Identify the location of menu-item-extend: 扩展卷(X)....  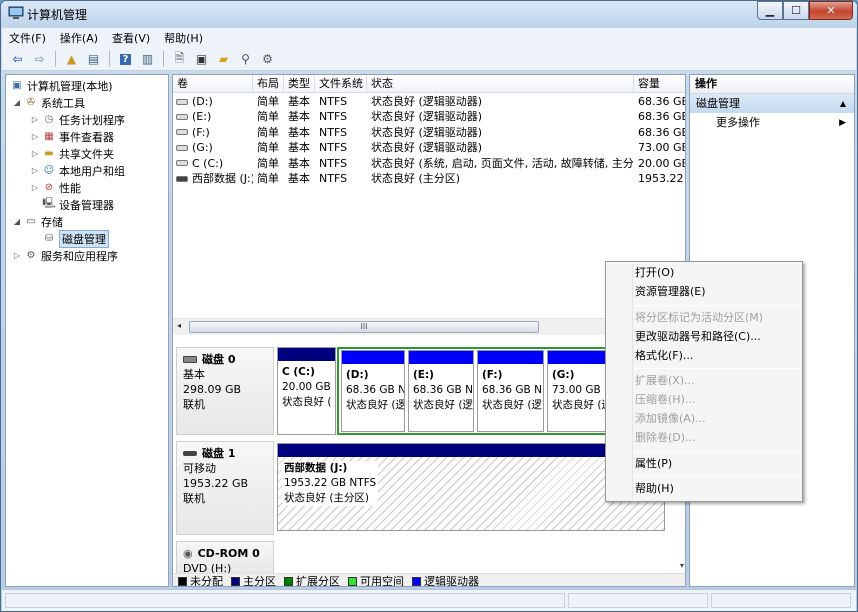
(665, 381).